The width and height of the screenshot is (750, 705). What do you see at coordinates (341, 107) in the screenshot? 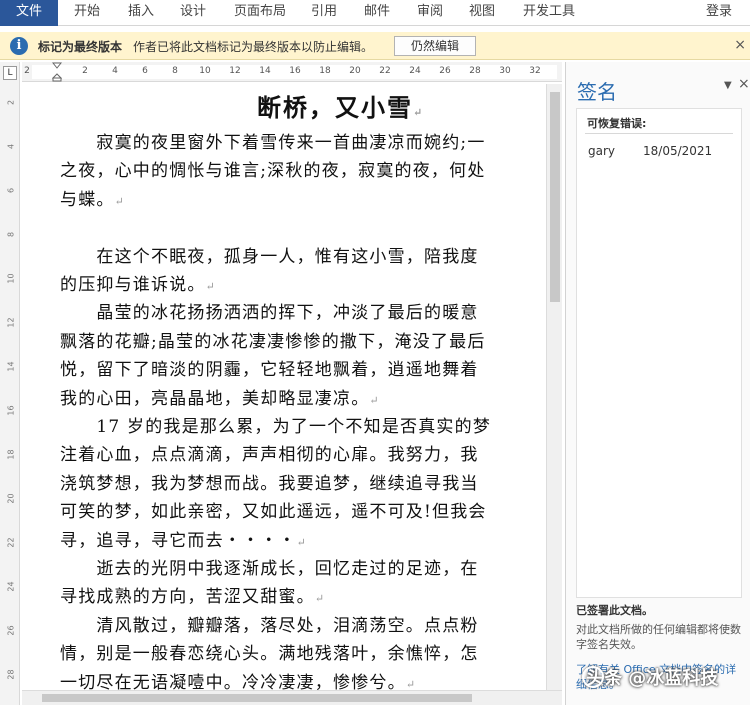
I see `document-title: 断桥，又小雪↵` at bounding box center [341, 107].